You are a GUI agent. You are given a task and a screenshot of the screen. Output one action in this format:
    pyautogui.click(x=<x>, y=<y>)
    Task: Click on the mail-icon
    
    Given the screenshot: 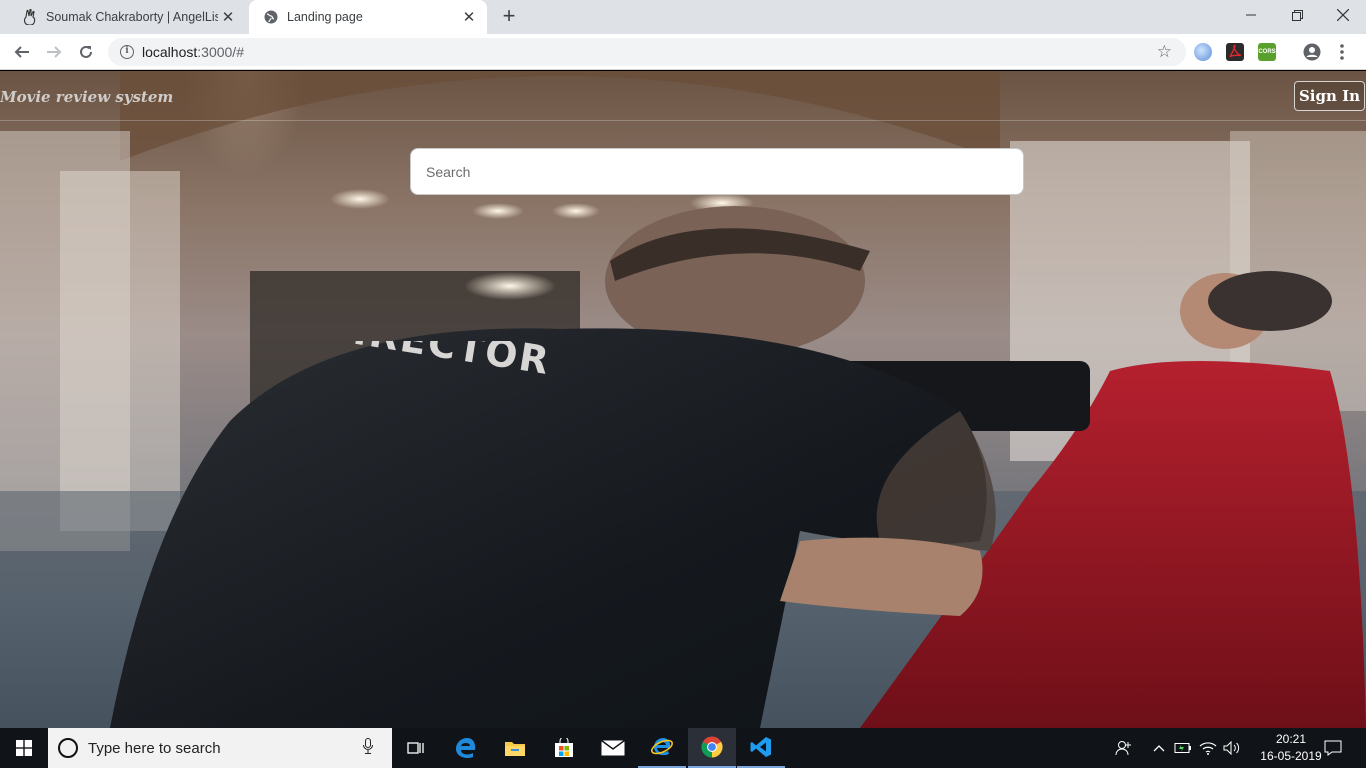 What is the action you would take?
    pyautogui.click(x=613, y=748)
    